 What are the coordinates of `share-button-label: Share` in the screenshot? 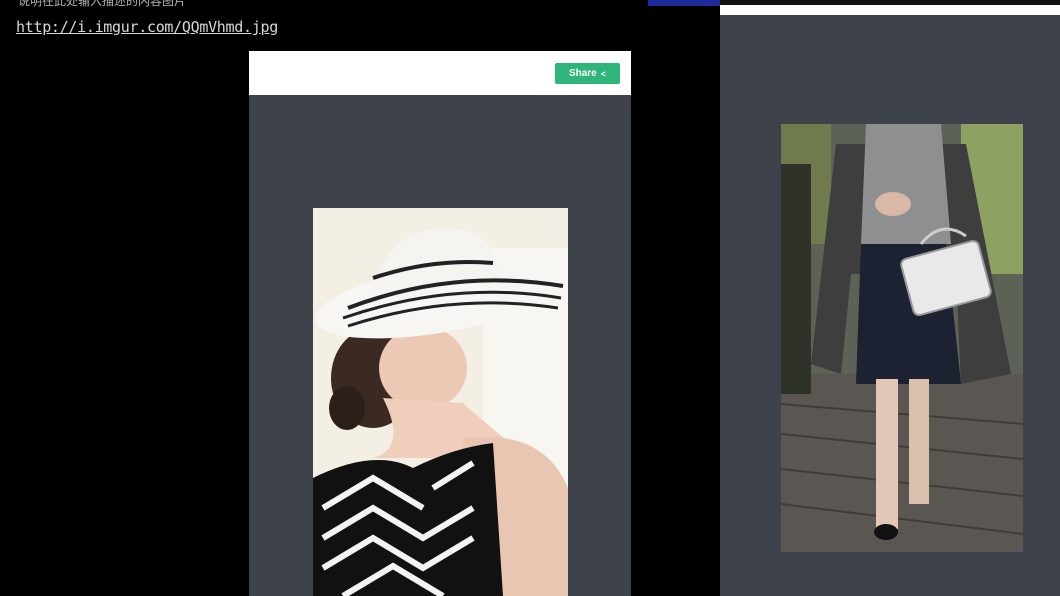 It's located at (582, 73).